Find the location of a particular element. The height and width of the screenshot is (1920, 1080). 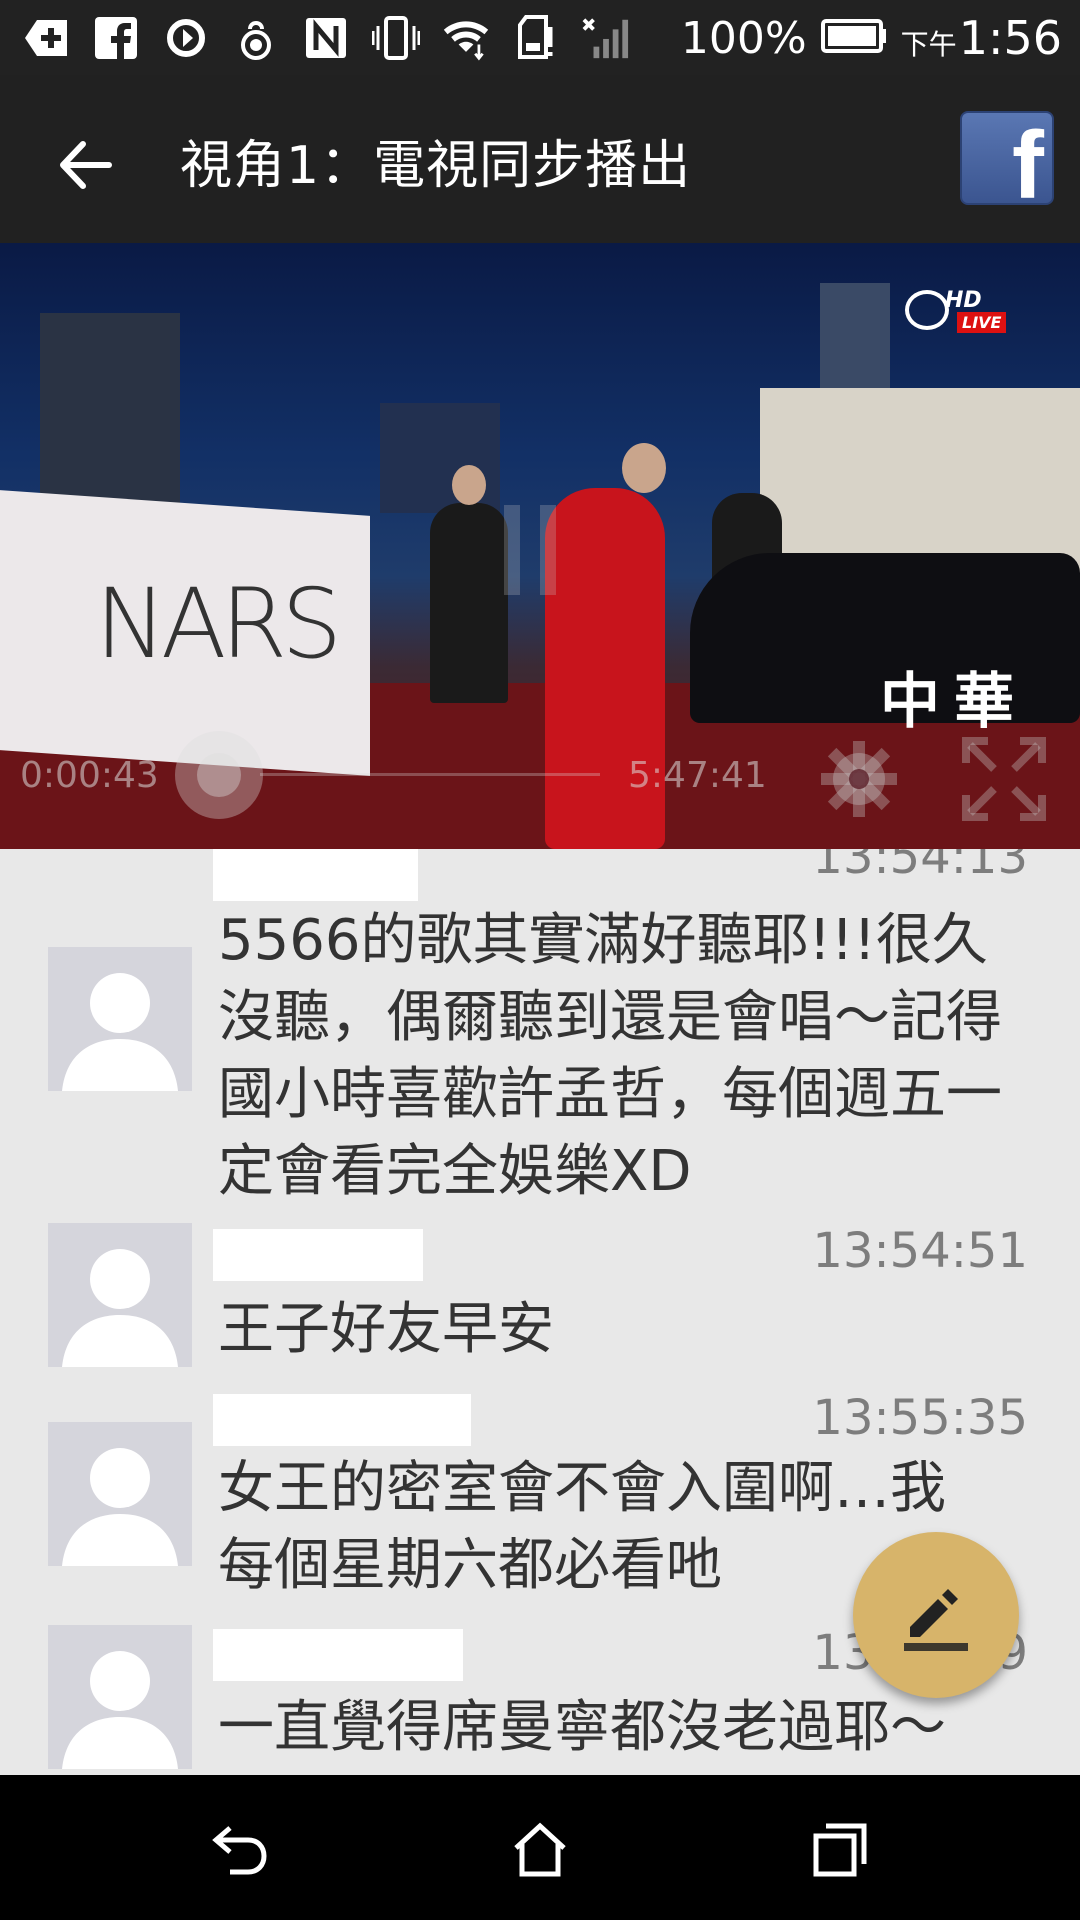

clock-period: 下午 is located at coordinates (928, 44).